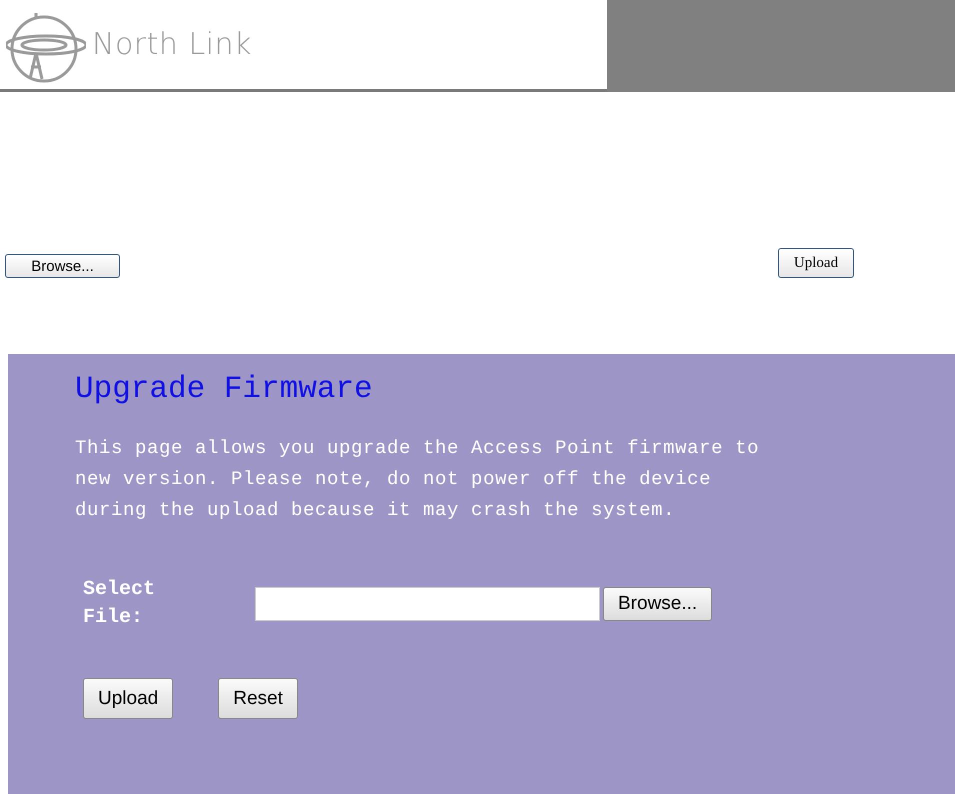 This screenshot has width=955, height=794. I want to click on description-text: This page allows you upgrade the Access Point firmware to new version. Please note, do not power off the device during the upload because it may crash the system., so click(417, 479).